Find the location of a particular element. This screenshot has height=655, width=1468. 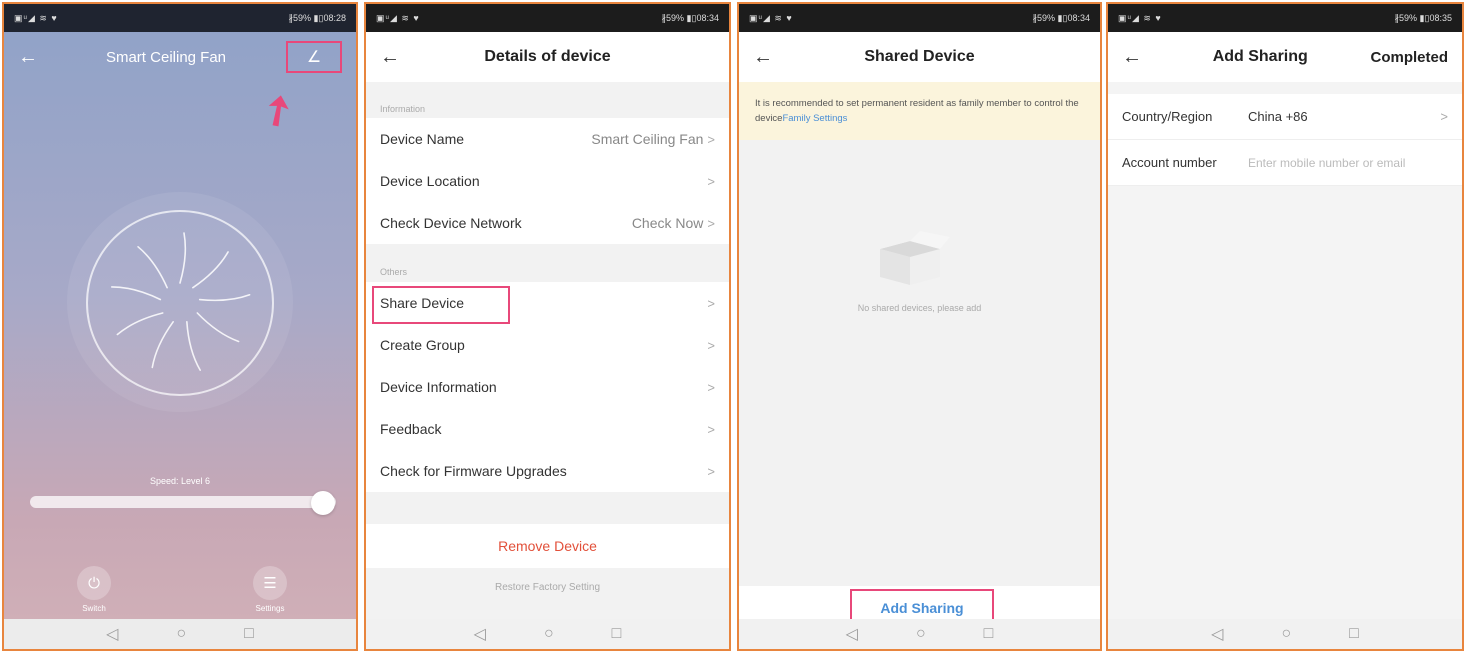

empty-box-icon is located at coordinates (910, 258).